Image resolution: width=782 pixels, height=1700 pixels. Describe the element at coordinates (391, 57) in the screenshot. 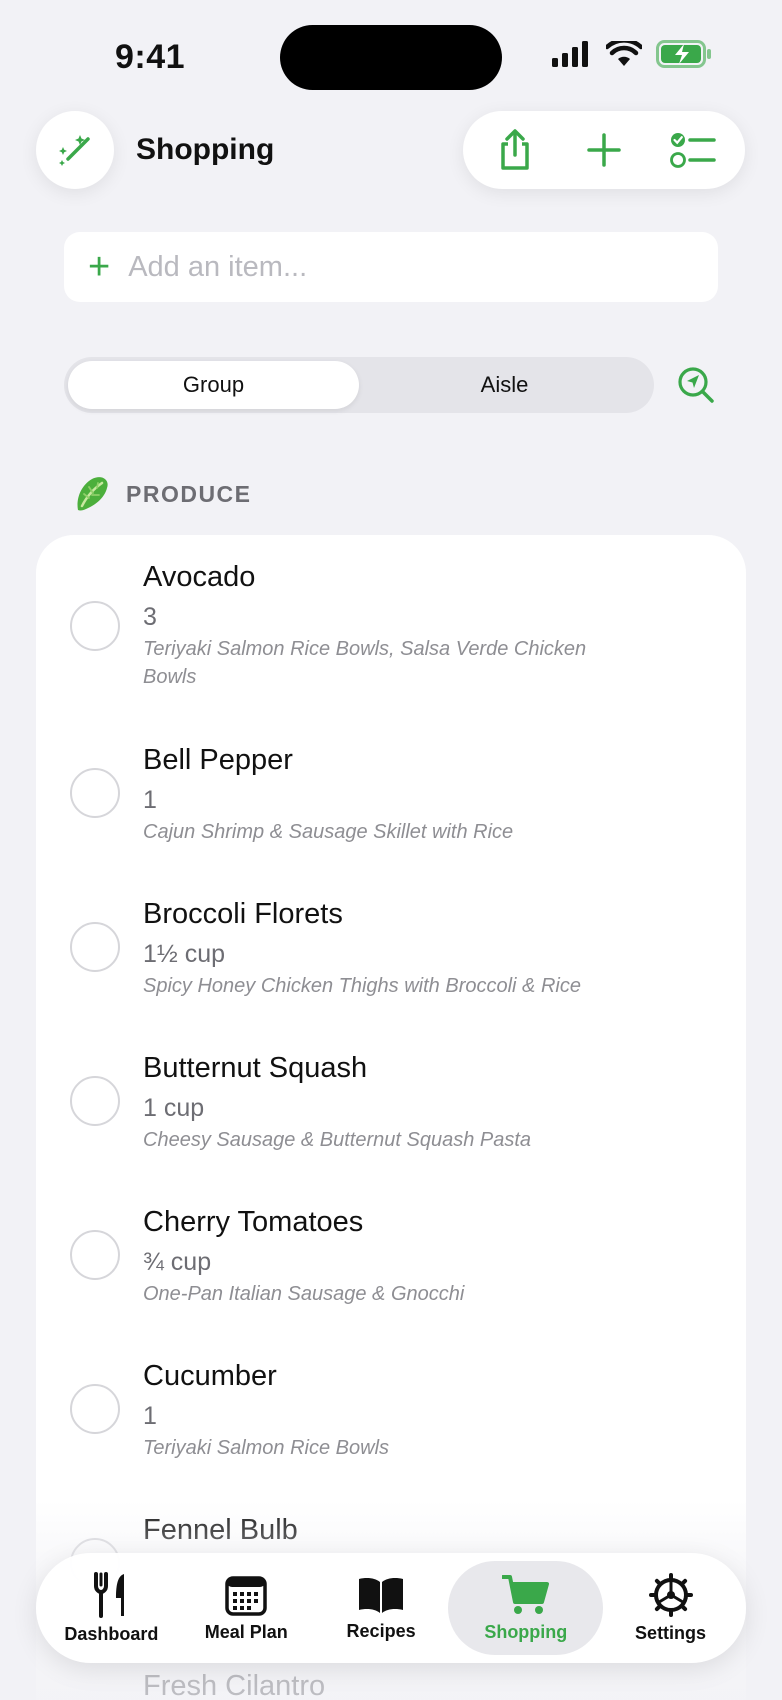

I see `dynamic-island` at that location.